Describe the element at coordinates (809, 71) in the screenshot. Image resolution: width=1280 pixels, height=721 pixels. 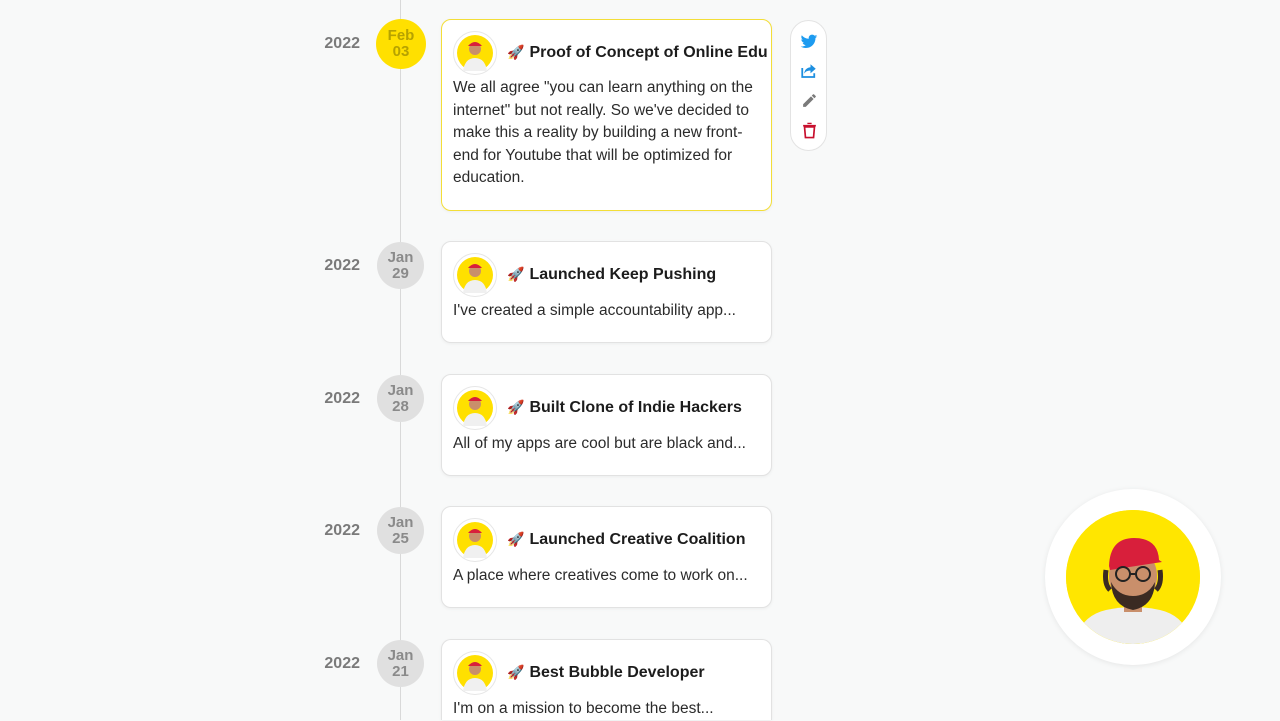
I see `share-icon` at that location.